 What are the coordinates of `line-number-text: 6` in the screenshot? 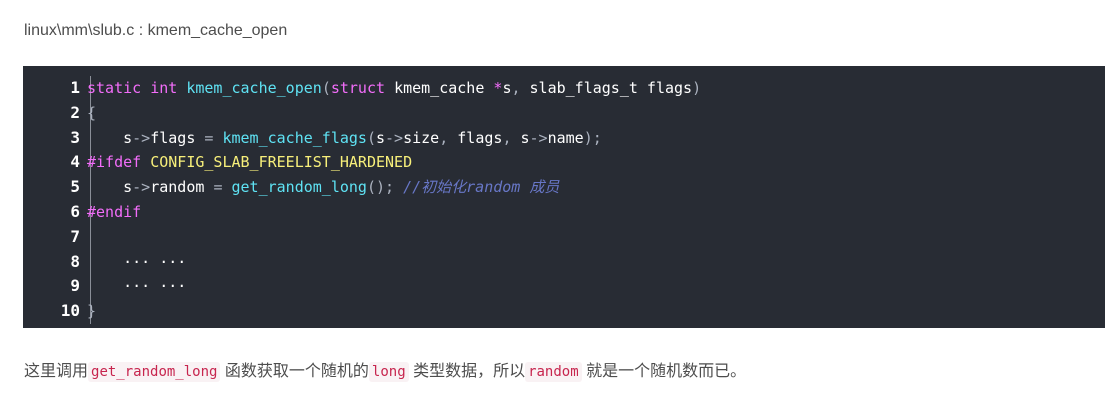 It's located at (75, 211).